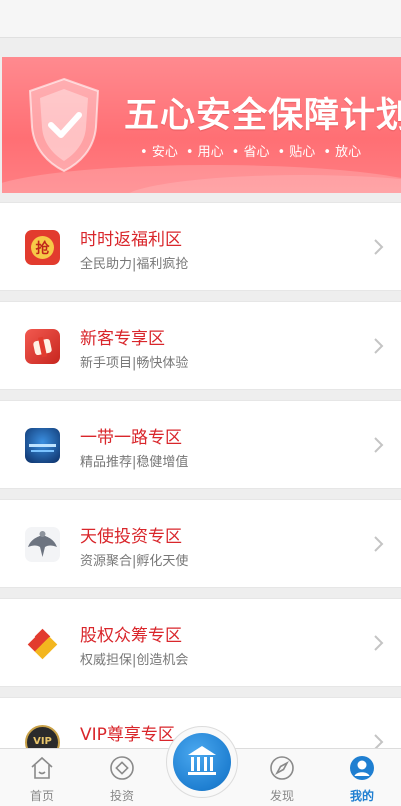  Describe the element at coordinates (200, 444) in the screenshot. I see `zone-item-belt-road: 一带一路专区 精品推荐|稳健增值` at that location.